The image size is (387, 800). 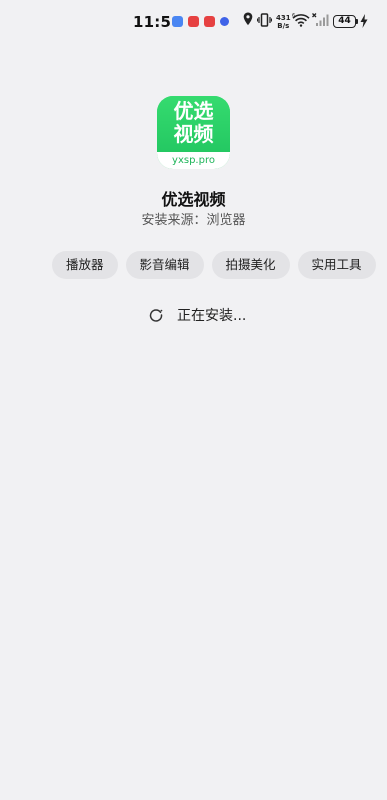 I want to click on location-icon, so click(x=248, y=19).